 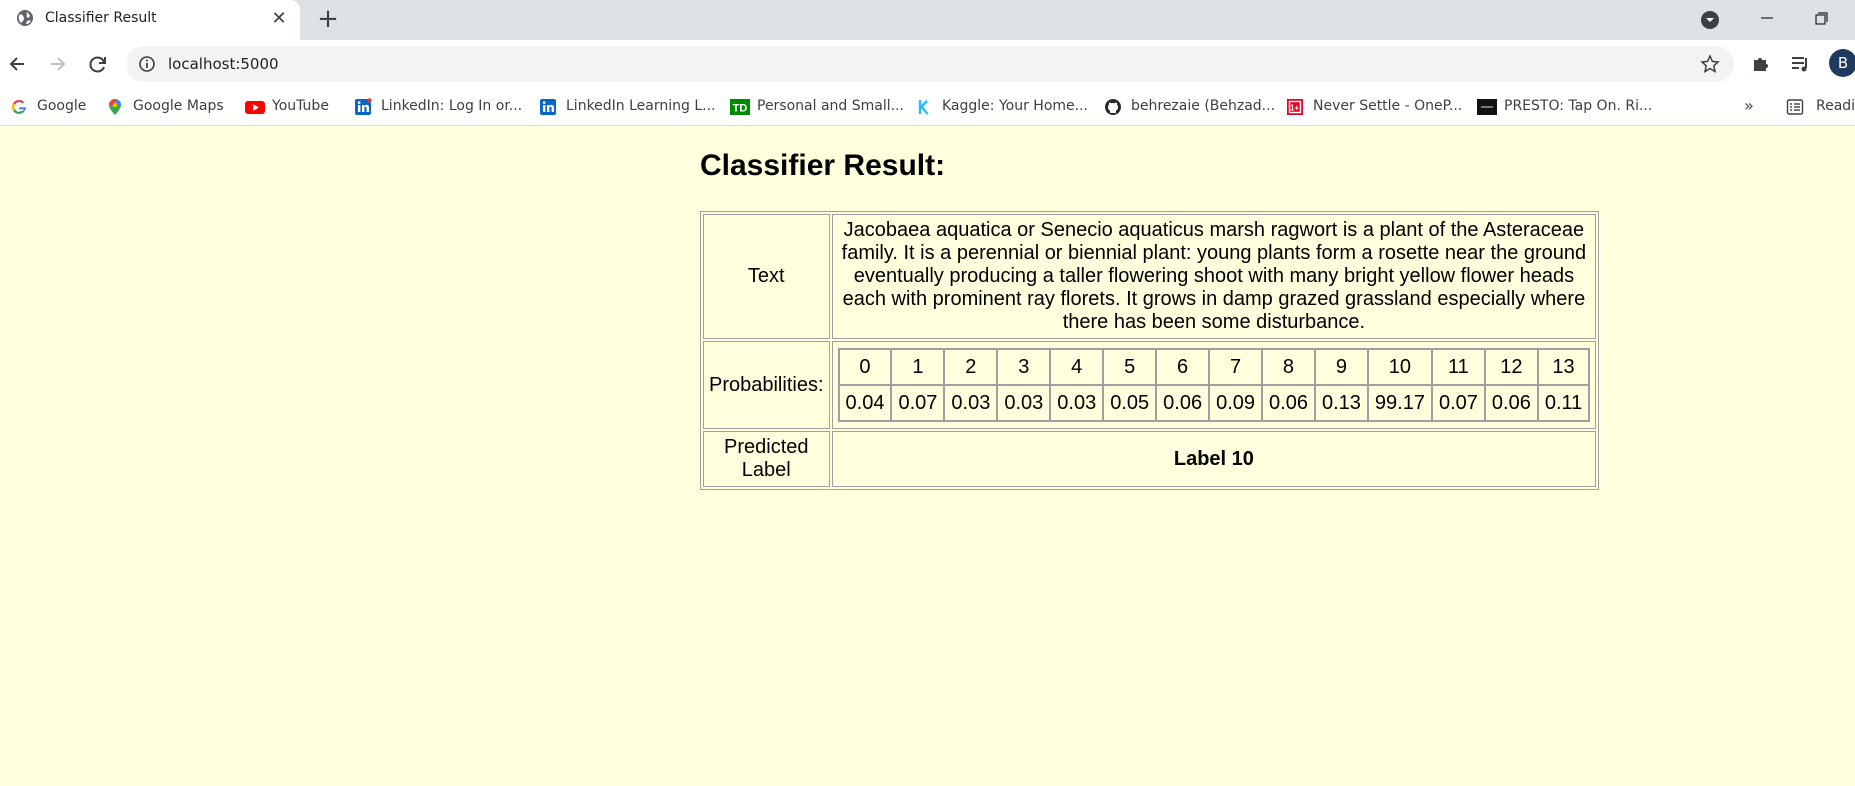 What do you see at coordinates (147, 64) in the screenshot?
I see `site-info-icon` at bounding box center [147, 64].